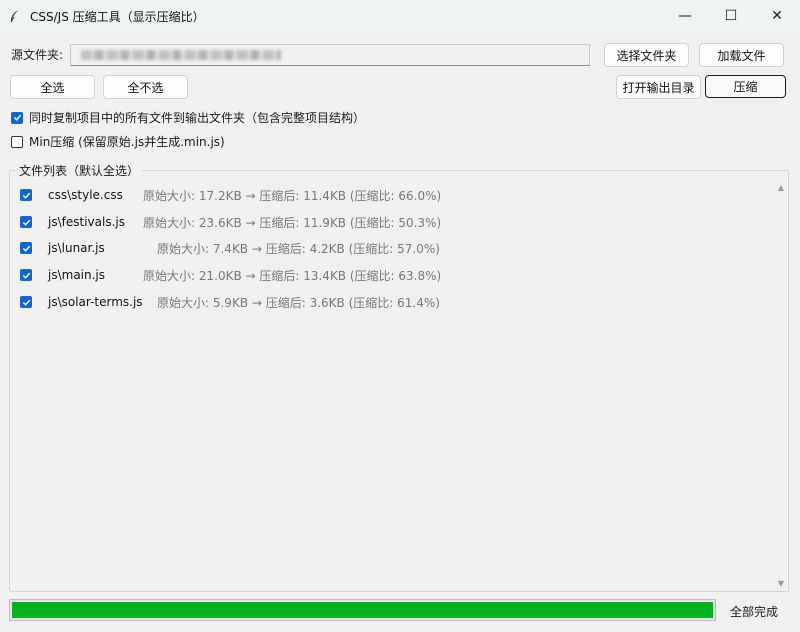 Image resolution: width=800 pixels, height=632 pixels. Describe the element at coordinates (777, 16) in the screenshot. I see `close-button: ✕` at that location.